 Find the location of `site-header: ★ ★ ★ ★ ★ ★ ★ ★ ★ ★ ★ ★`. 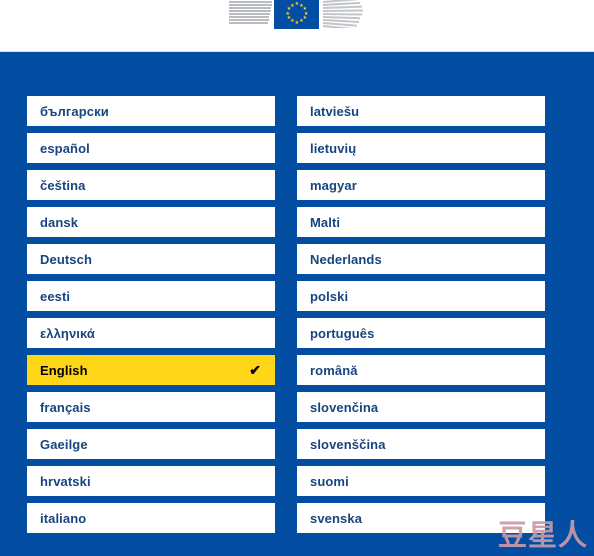

site-header: ★ ★ ★ ★ ★ ★ ★ ★ ★ ★ ★ ★ is located at coordinates (297, 26).